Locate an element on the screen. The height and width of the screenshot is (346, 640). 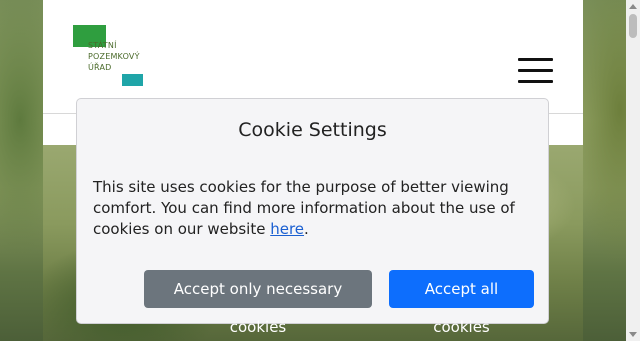
logo-text: STÁTNÍ POZEMKOVÝ ÚŘAD is located at coordinates (114, 56).